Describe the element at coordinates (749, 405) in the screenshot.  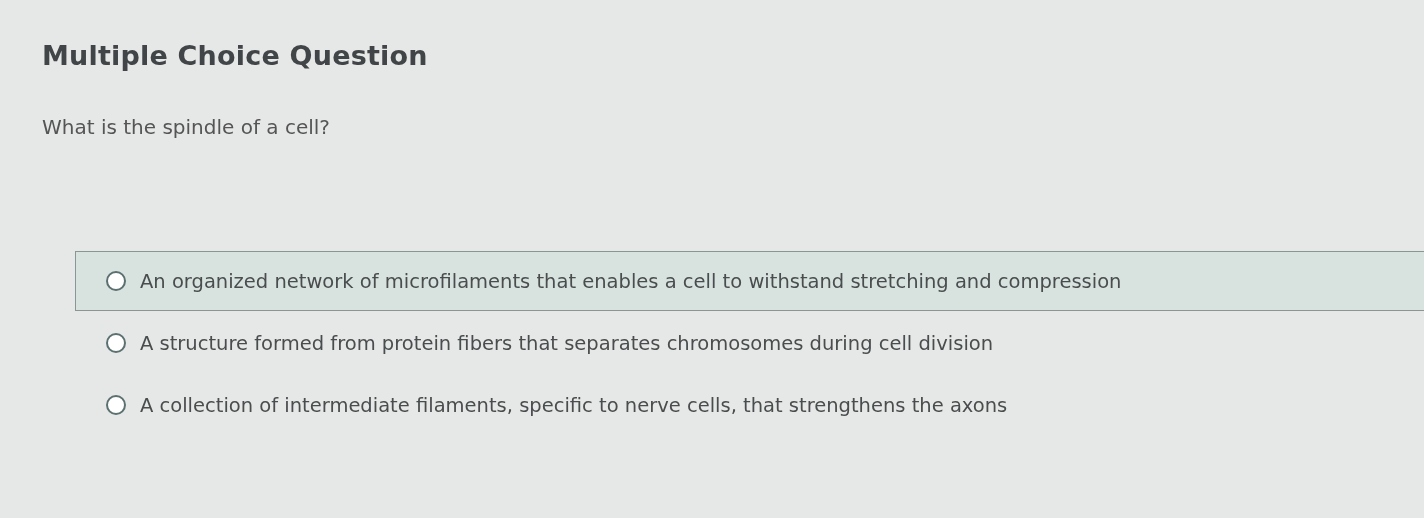
I see `answer-option: A collection of intermediate filaments, specific to nerve cells, that strengthens the axons` at that location.